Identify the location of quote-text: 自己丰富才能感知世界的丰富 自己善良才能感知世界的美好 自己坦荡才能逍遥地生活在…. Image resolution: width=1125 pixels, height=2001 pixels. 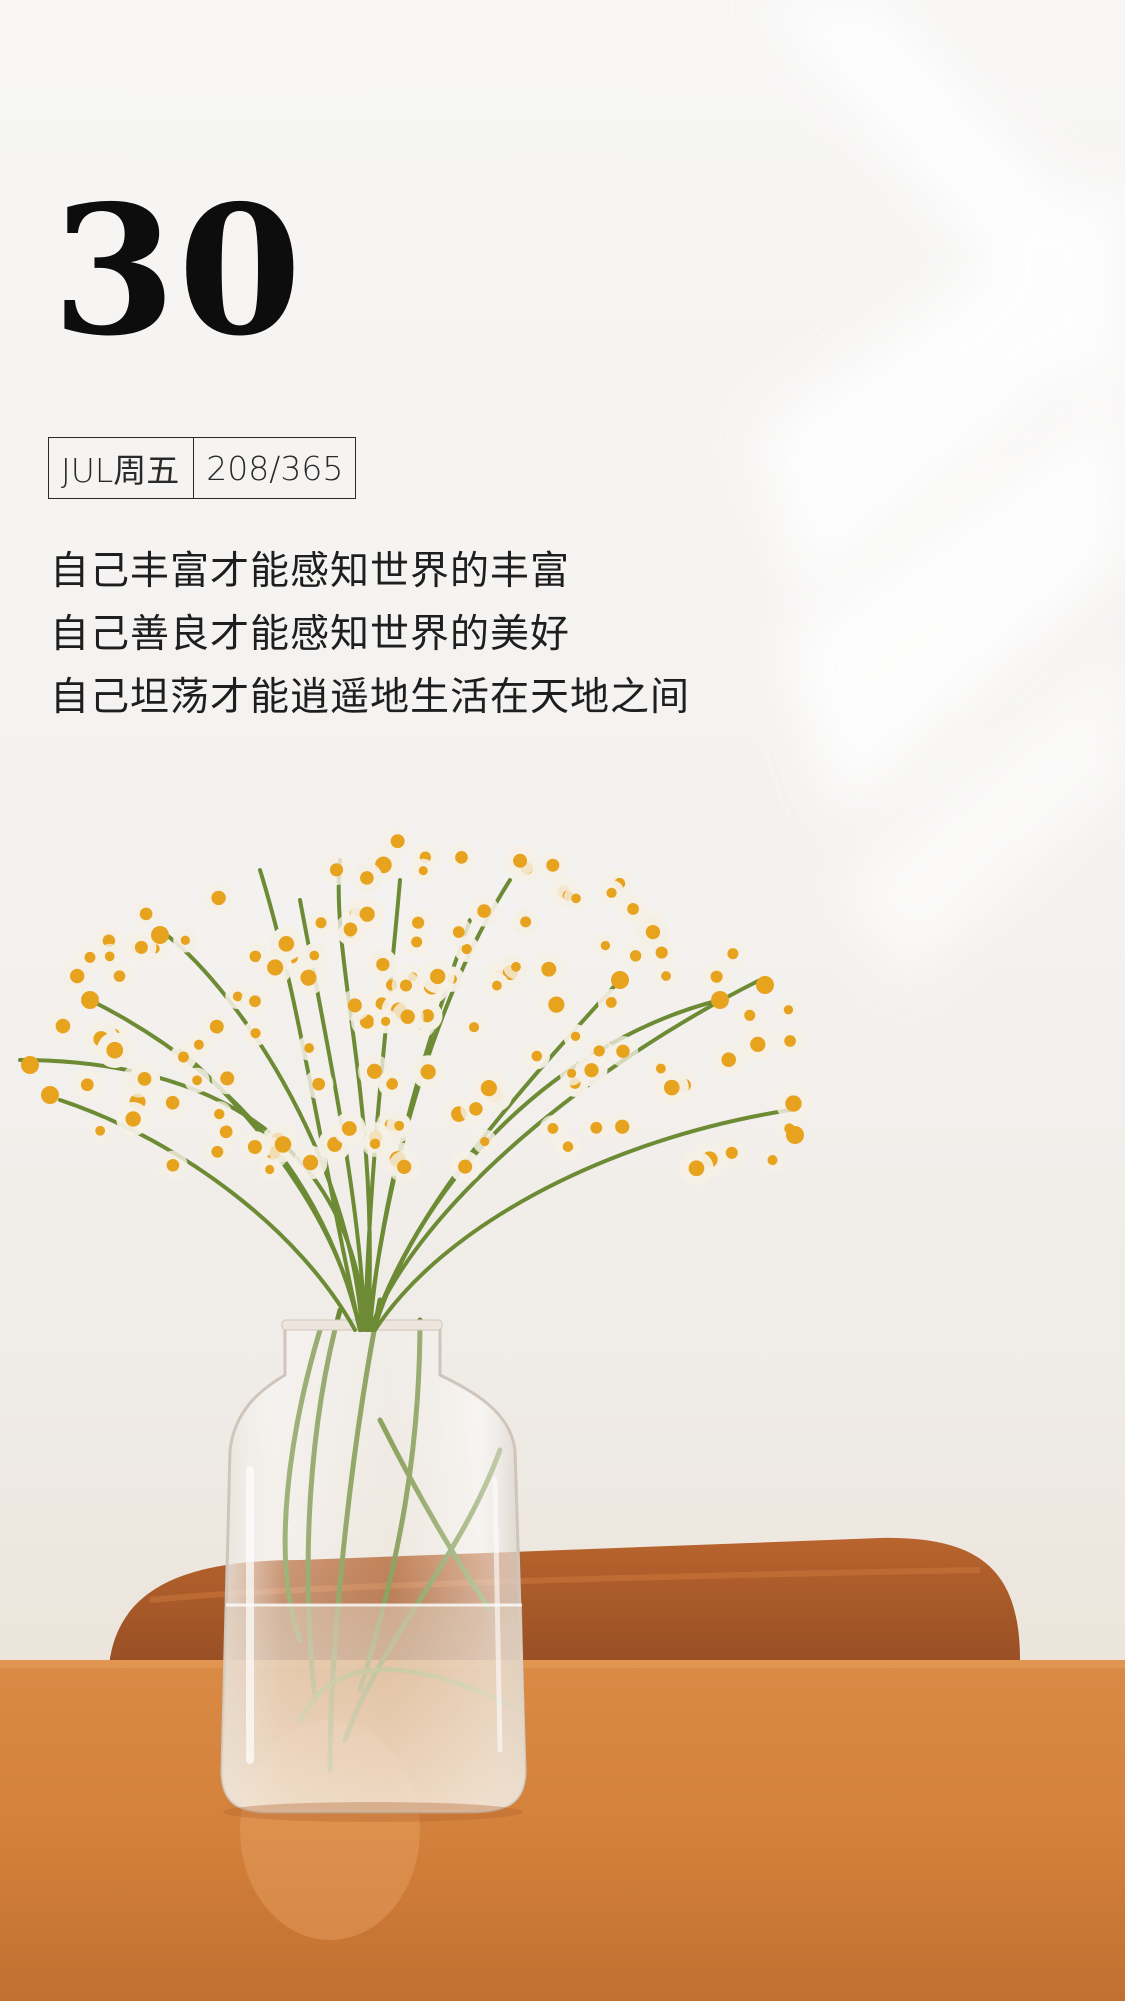
(370, 634).